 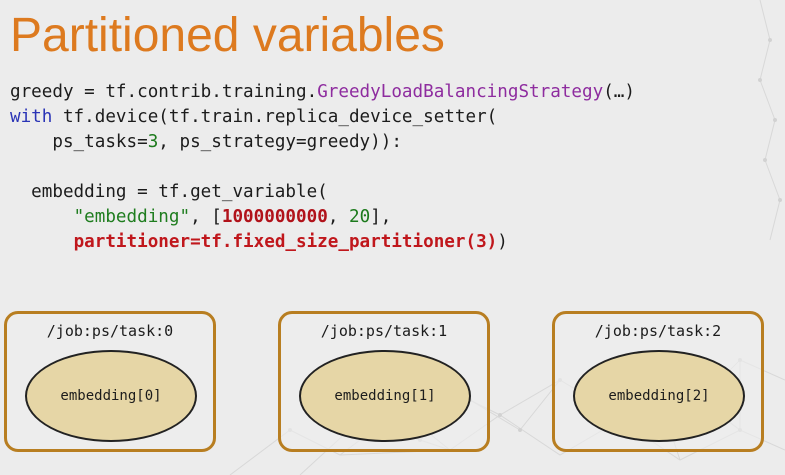 I want to click on variable-shard-ellipse: embedding[0], so click(x=111, y=396).